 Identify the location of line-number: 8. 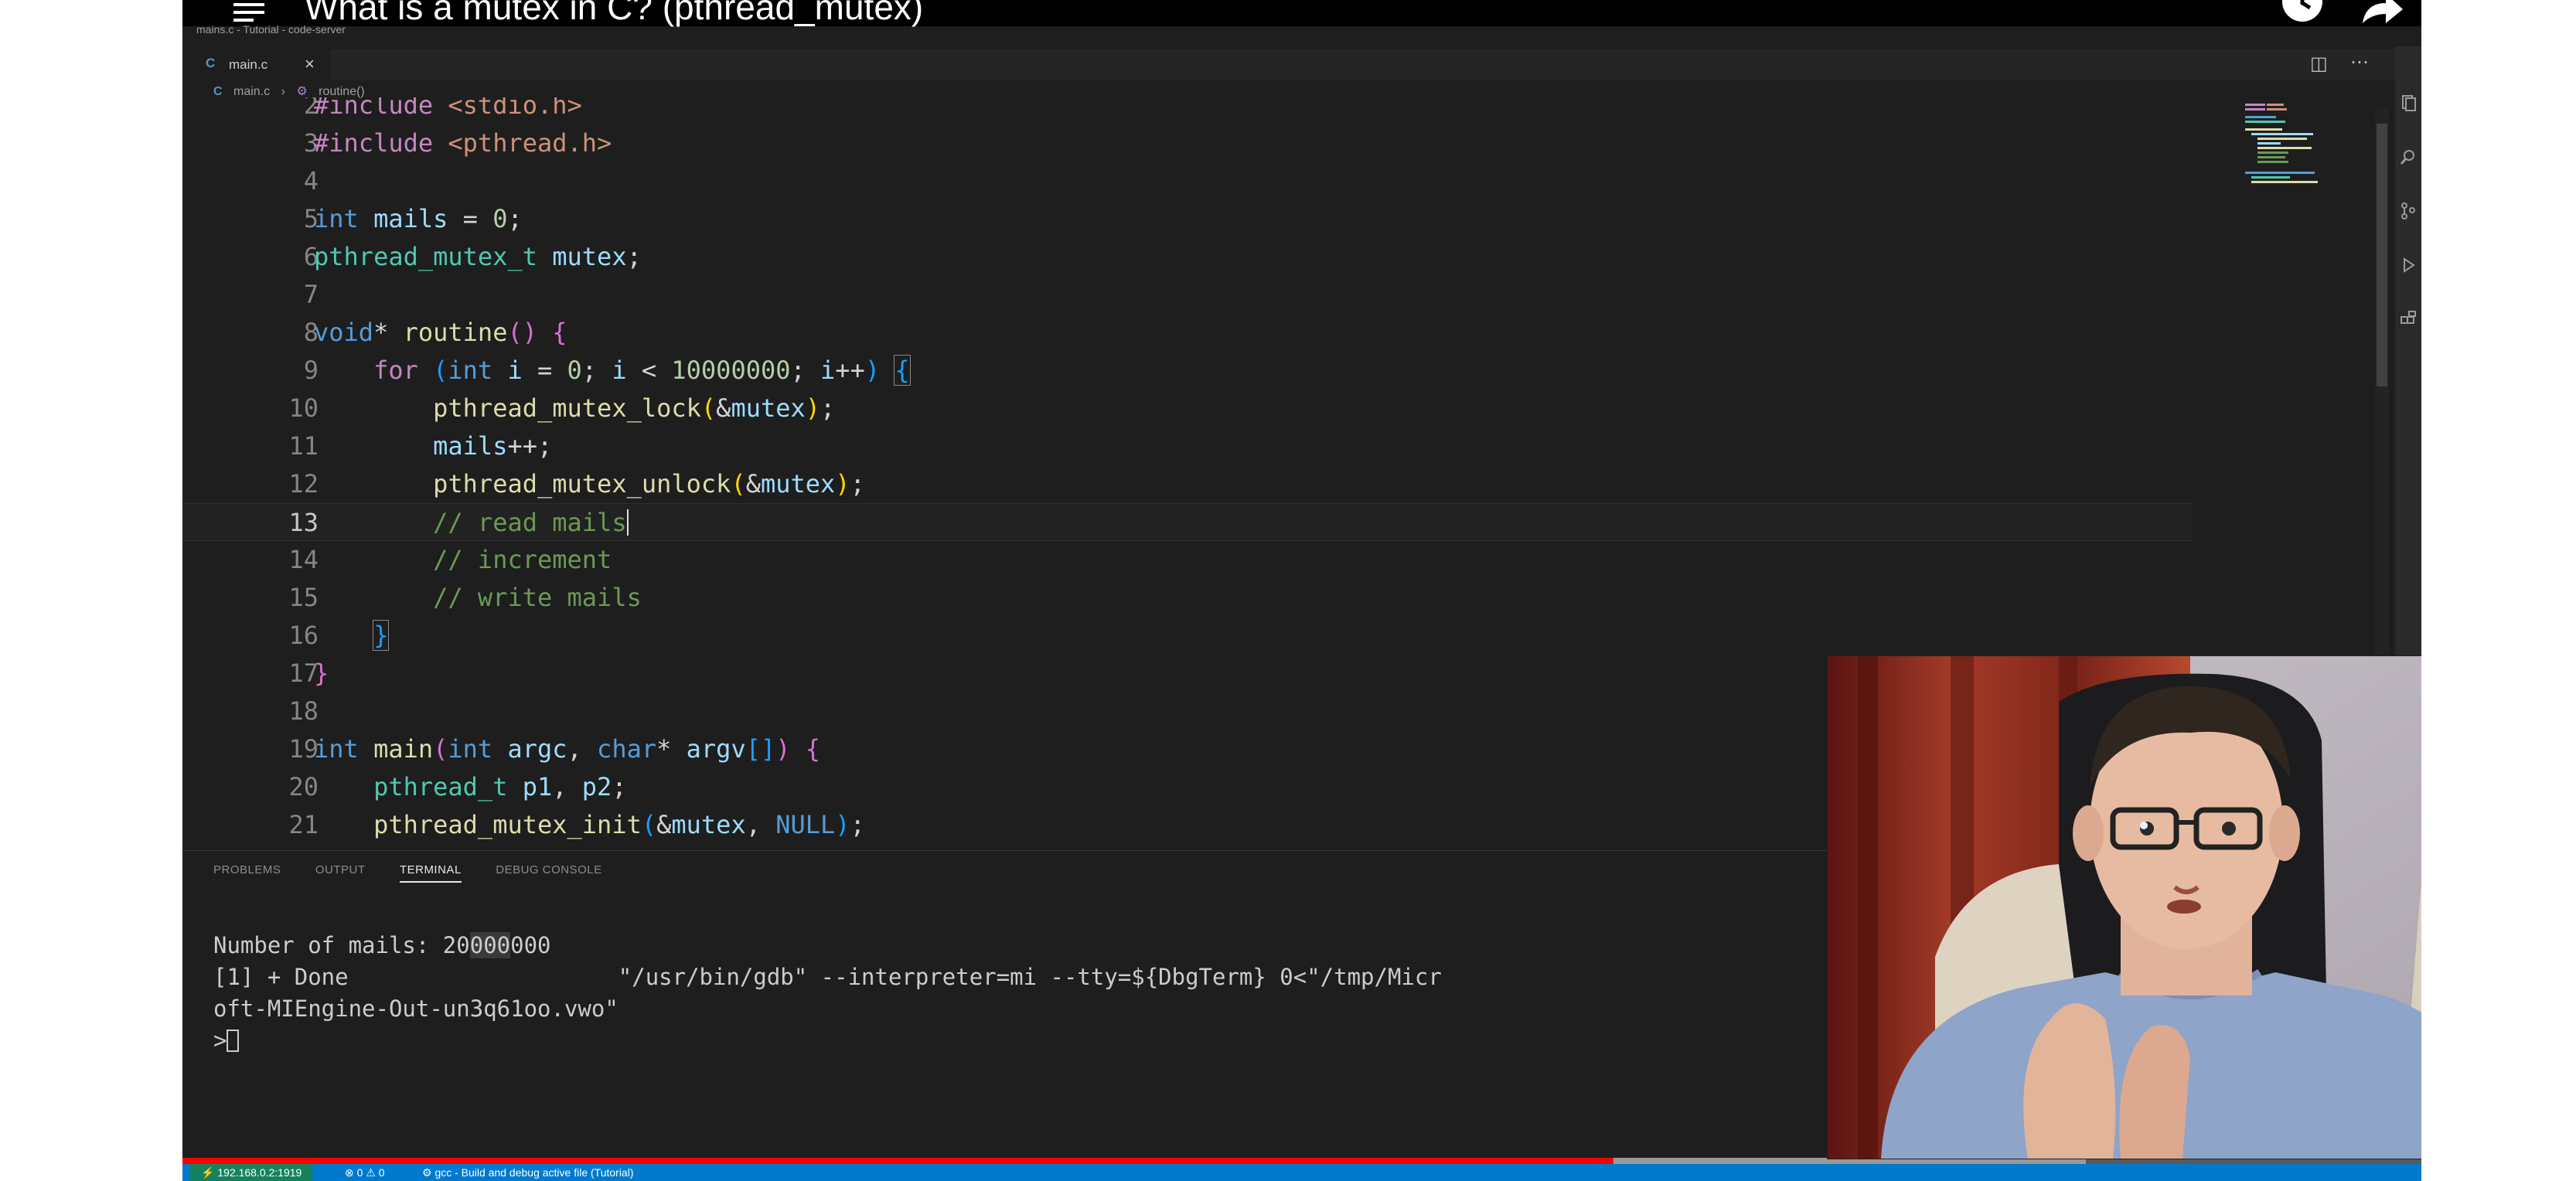
(311, 332).